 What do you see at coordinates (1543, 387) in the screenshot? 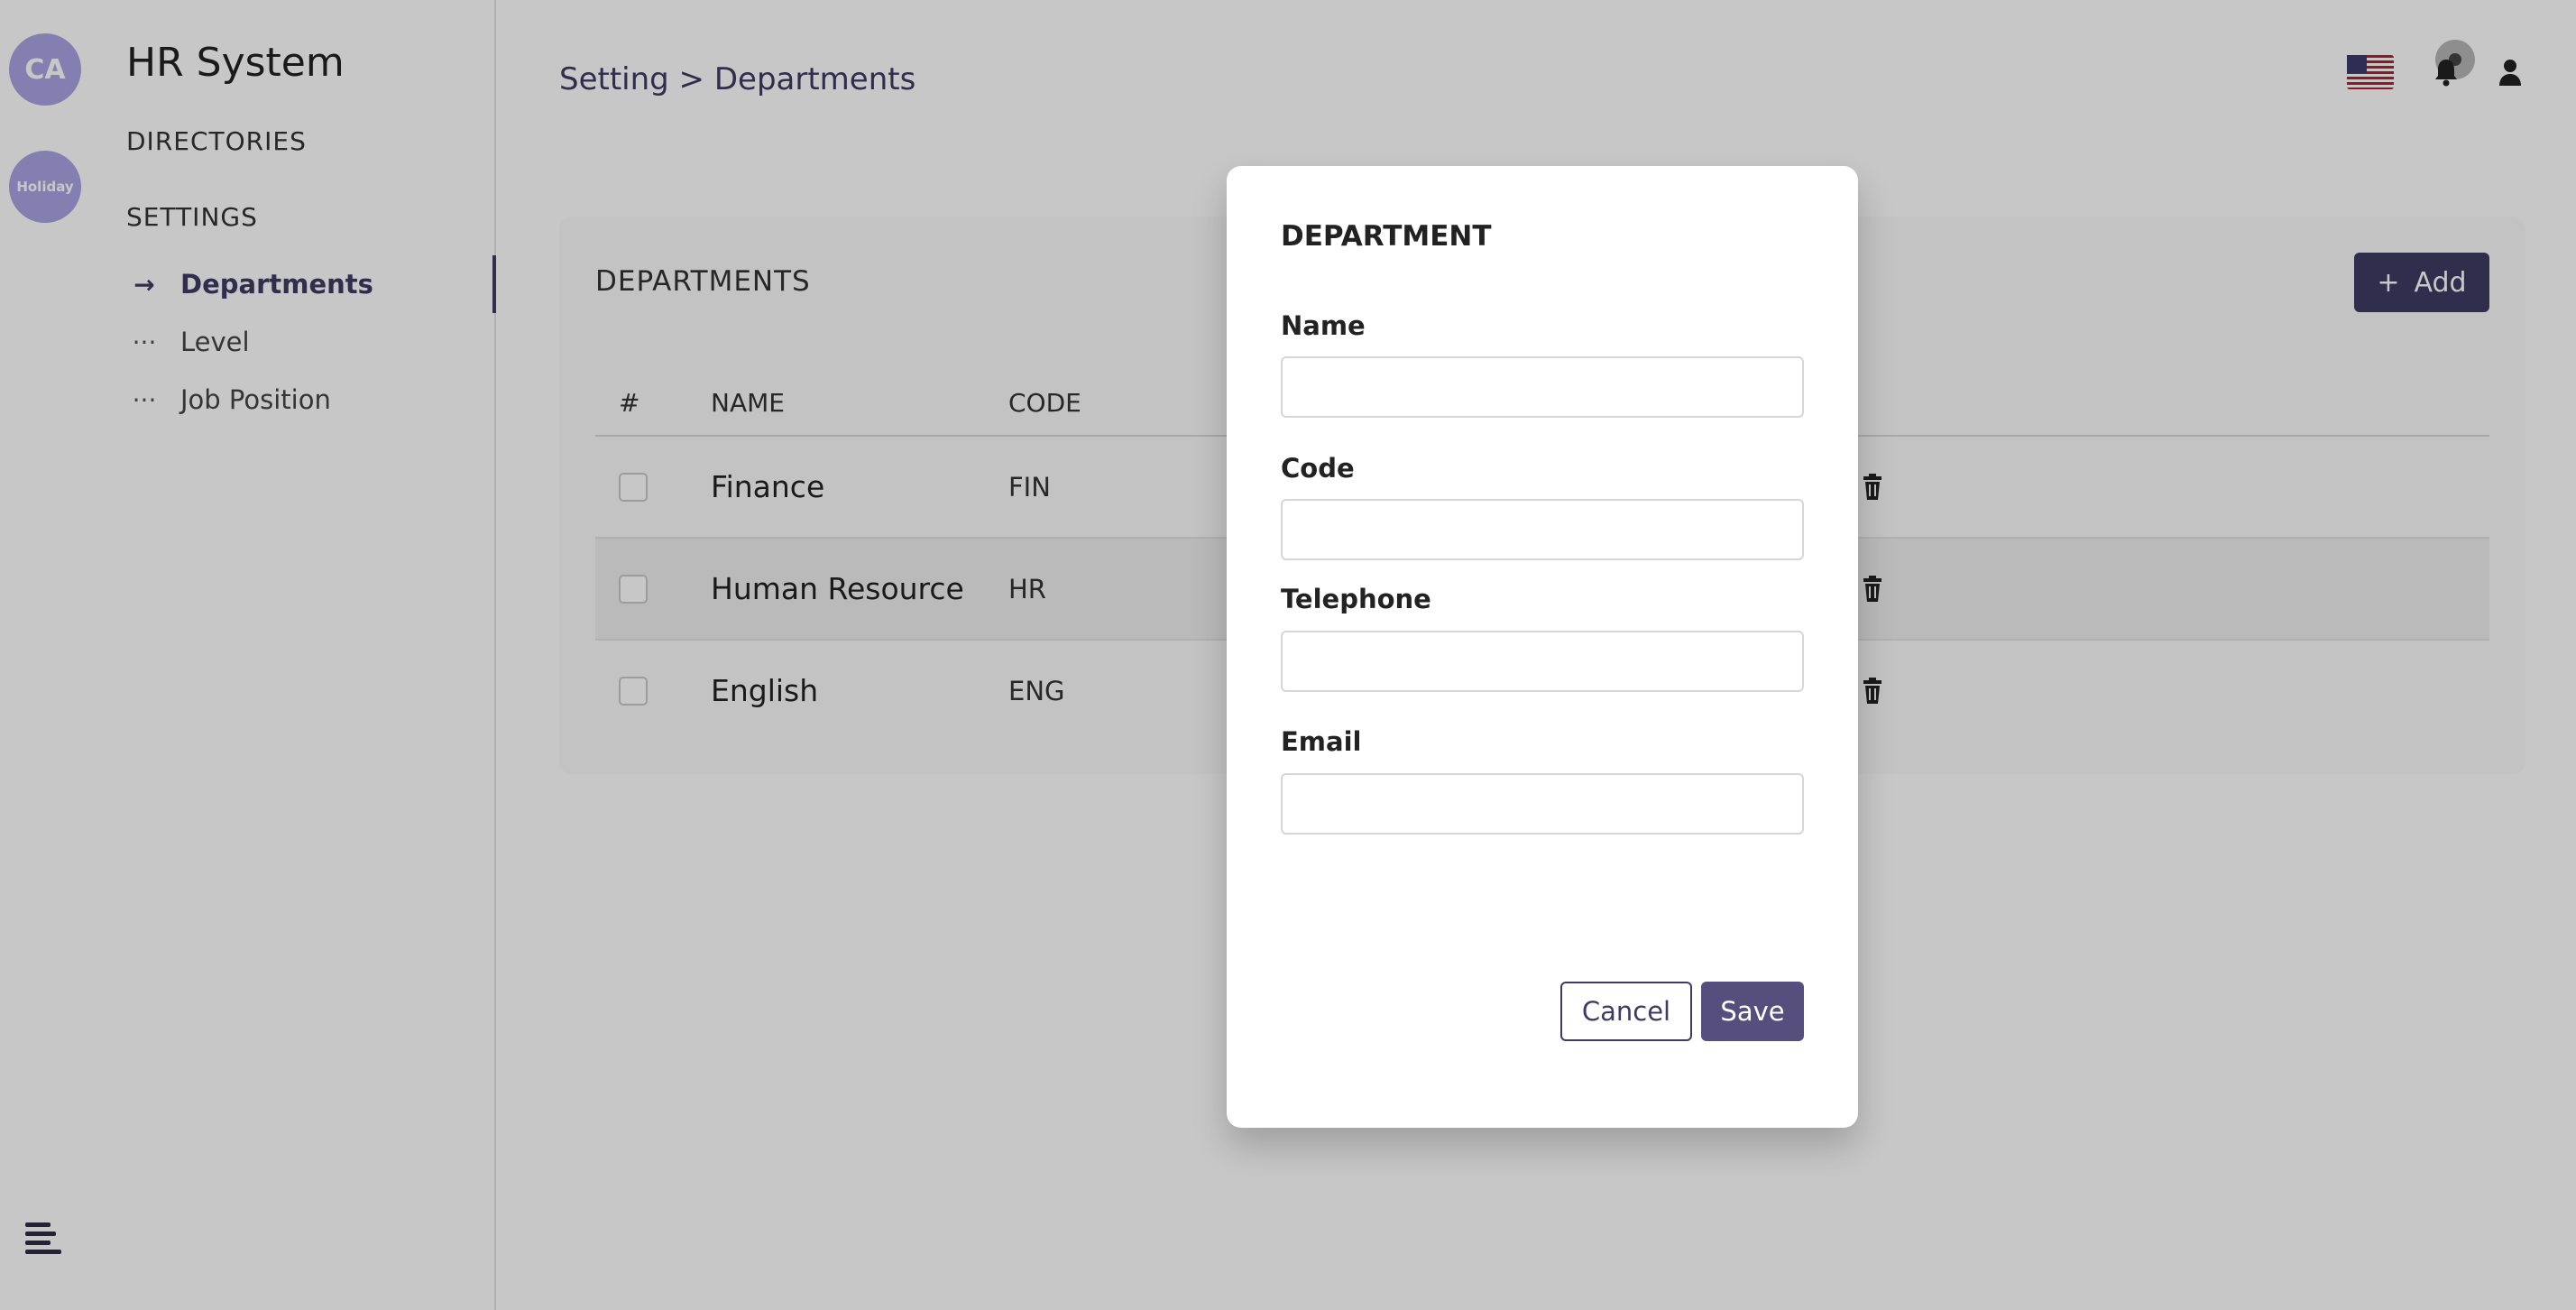
I see `name-field` at bounding box center [1543, 387].